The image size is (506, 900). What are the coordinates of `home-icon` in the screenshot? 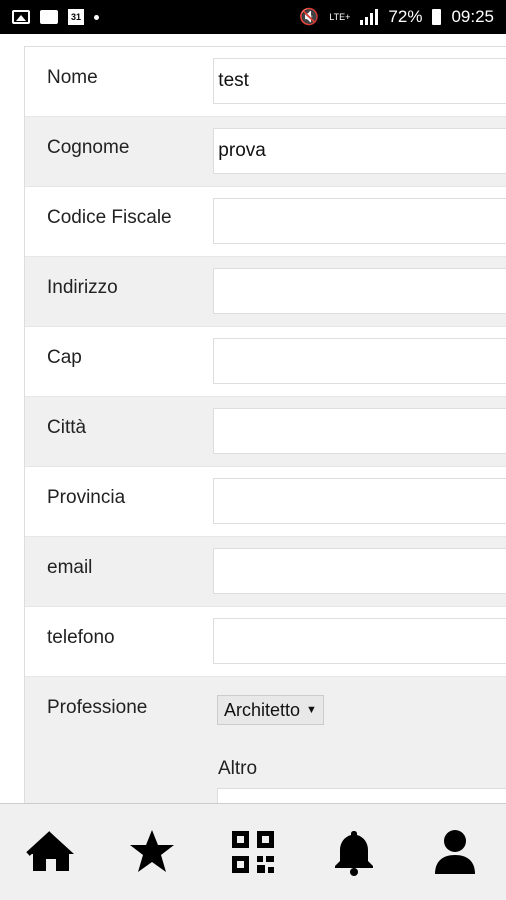 It's located at (49, 851).